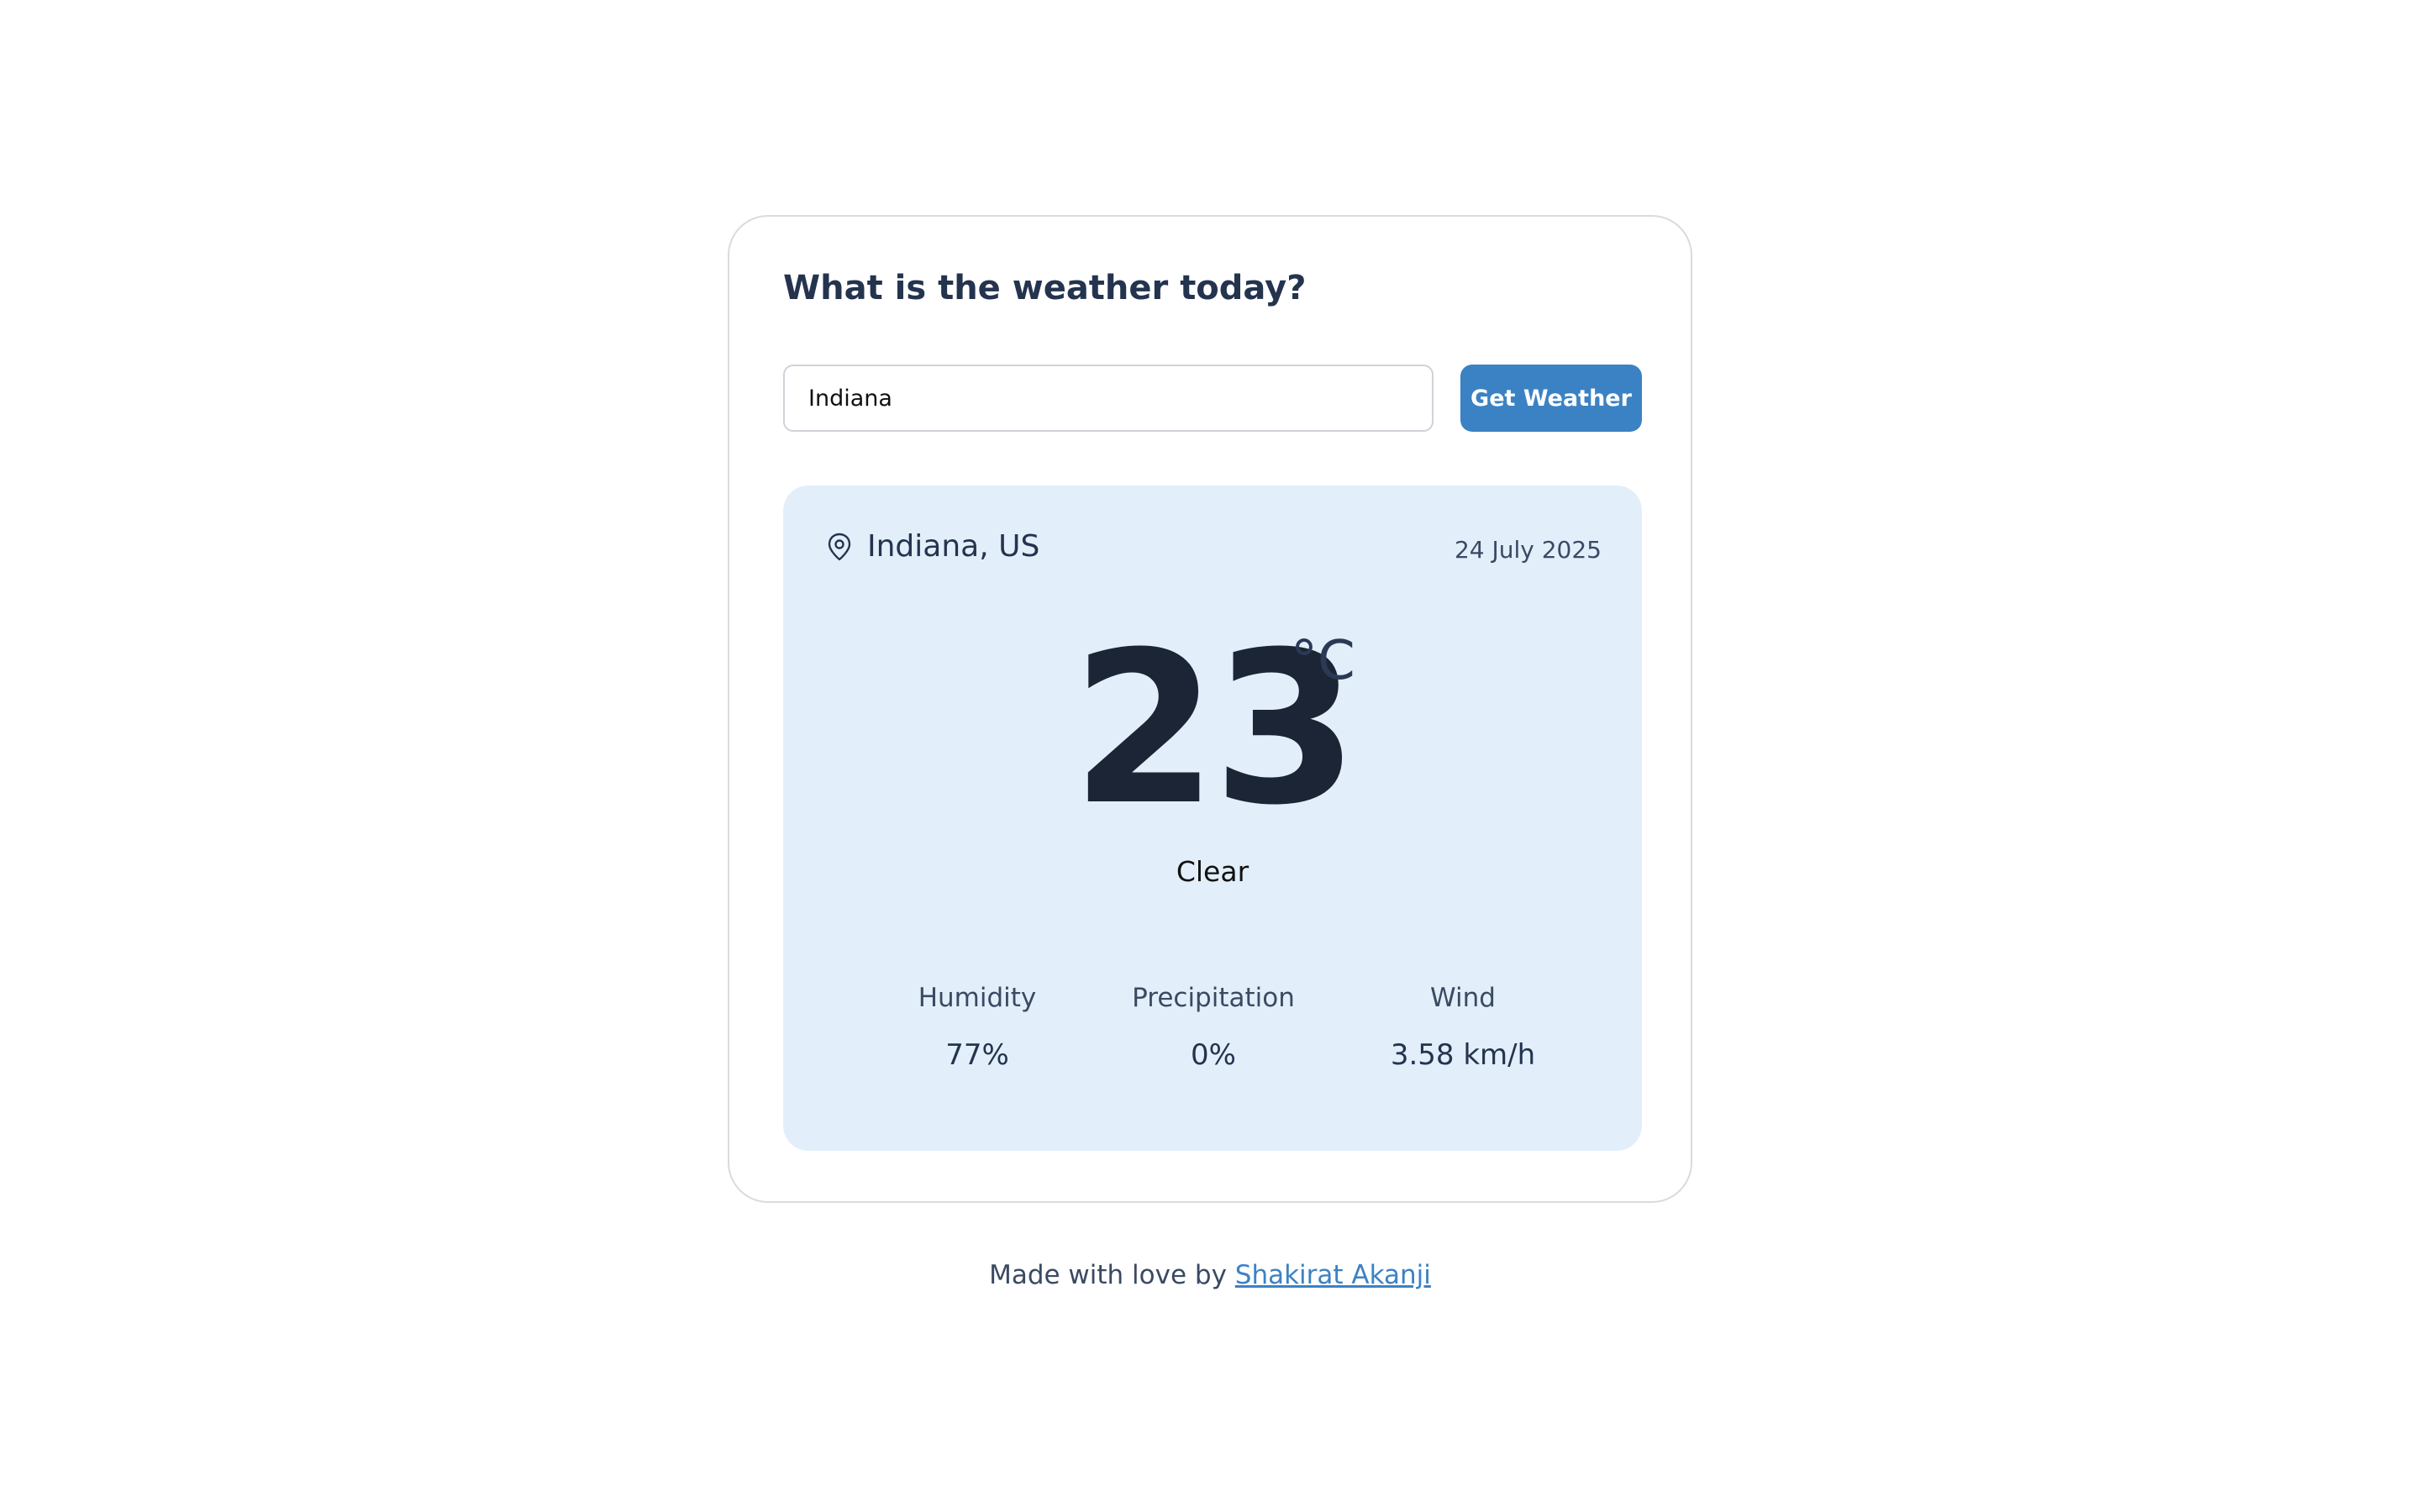 Image resolution: width=2420 pixels, height=1512 pixels. I want to click on humidity-value: 77%, so click(977, 1055).